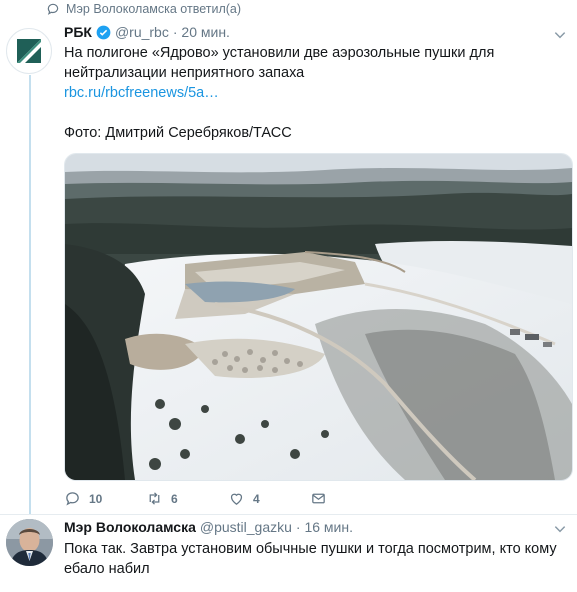 Image resolution: width=577 pixels, height=592 pixels. What do you see at coordinates (560, 35) in the screenshot?
I see `tweet1-chevron-down-icon` at bounding box center [560, 35].